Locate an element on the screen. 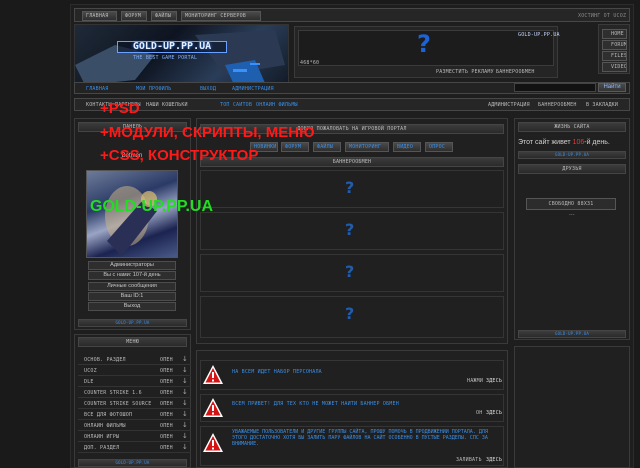 Image resolution: width=640 pixels, height=468 pixels. menu-item-cs16: COUNTER STRIKE 1.6 ОПЕН ↓ is located at coordinates (134, 392).